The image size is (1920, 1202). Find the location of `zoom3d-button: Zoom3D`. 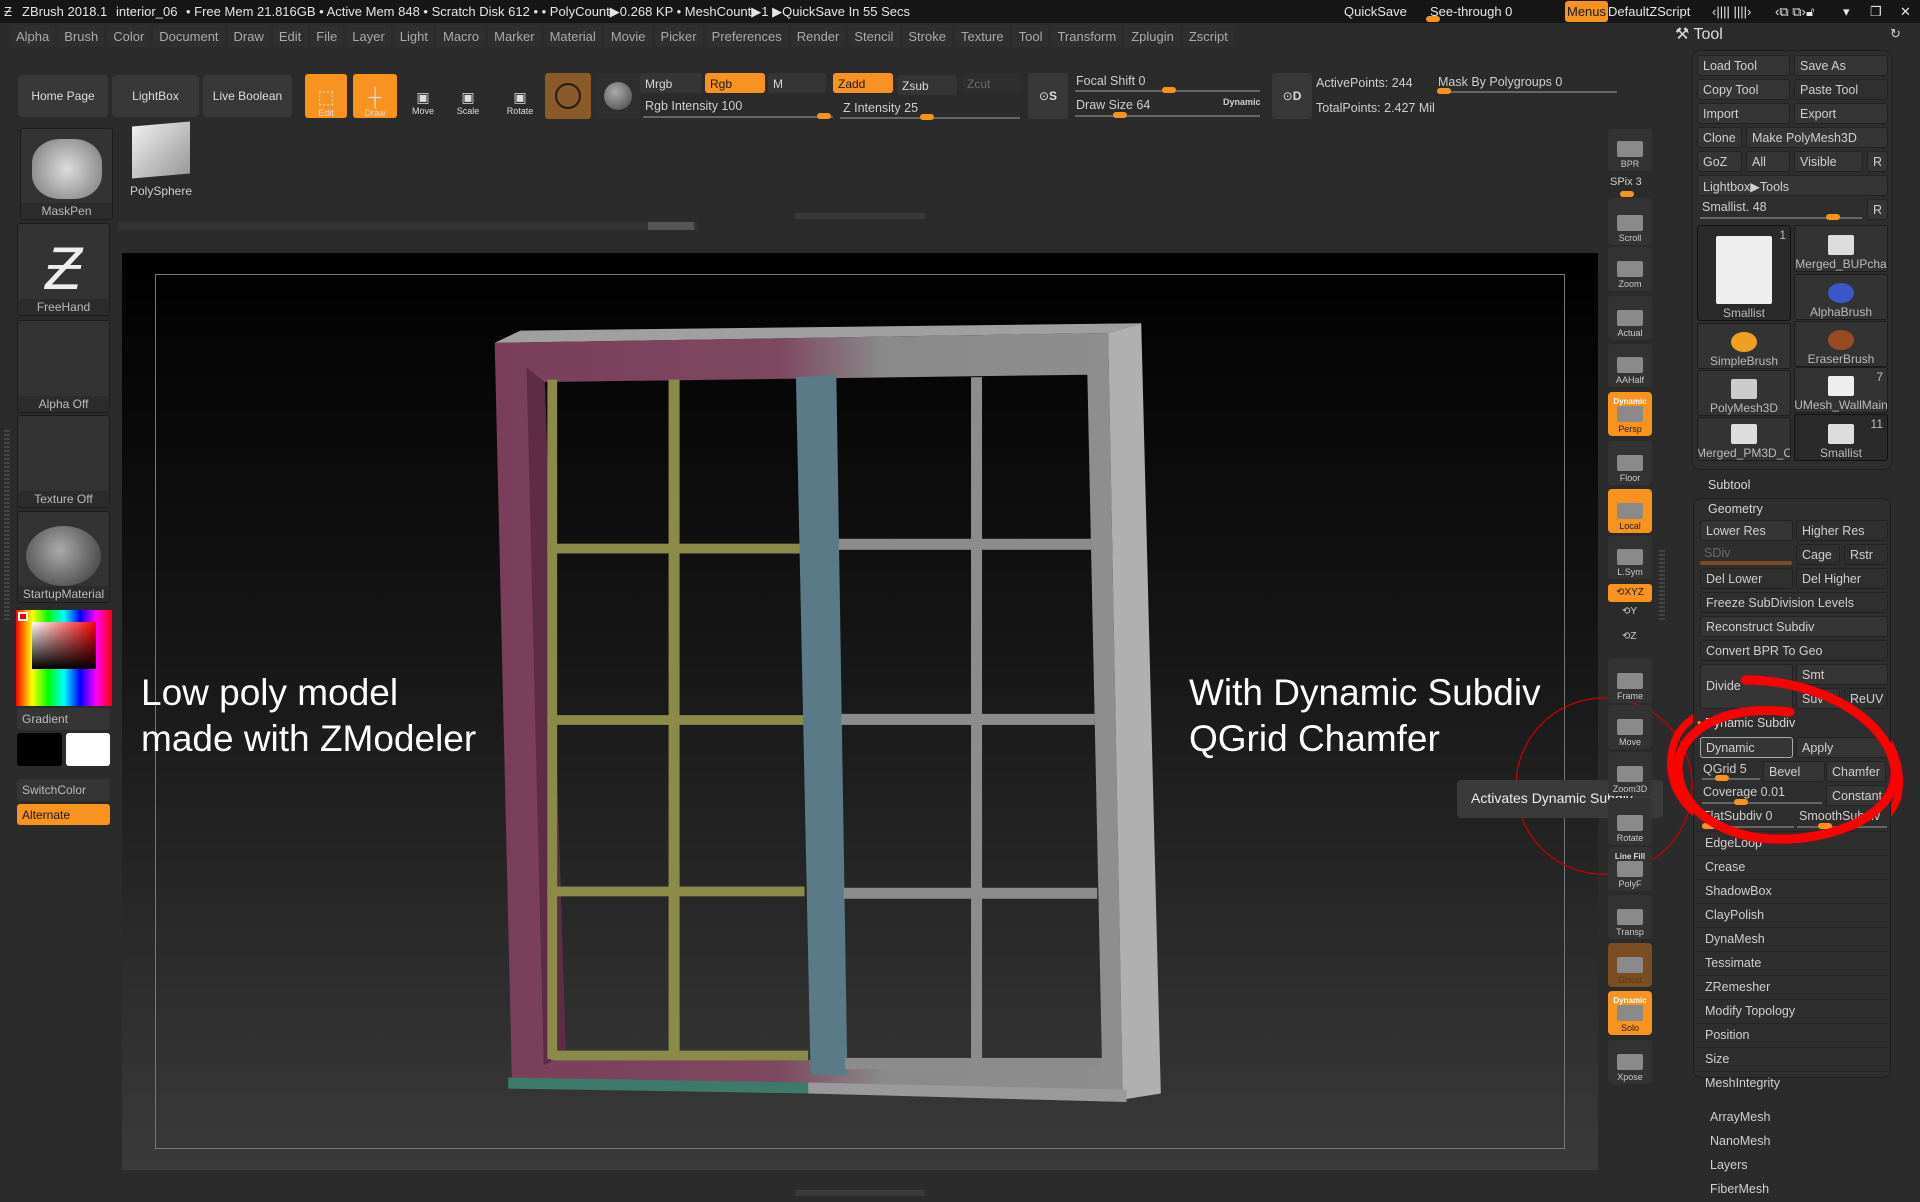

zoom3d-button: Zoom3D is located at coordinates (1630, 774).